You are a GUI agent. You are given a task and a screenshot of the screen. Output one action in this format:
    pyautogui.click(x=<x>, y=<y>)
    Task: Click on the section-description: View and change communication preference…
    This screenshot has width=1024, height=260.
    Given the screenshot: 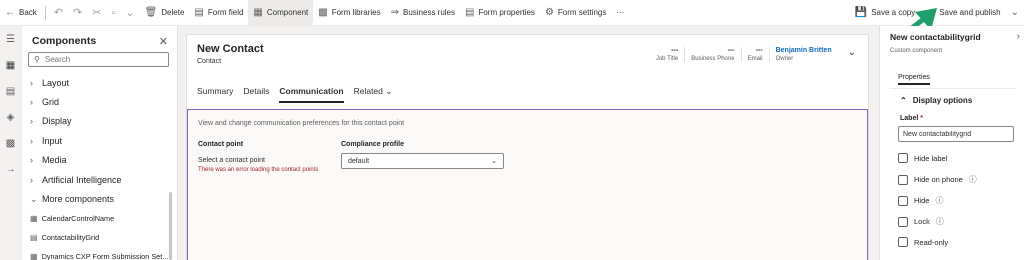 What is the action you would take?
    pyautogui.click(x=301, y=123)
    